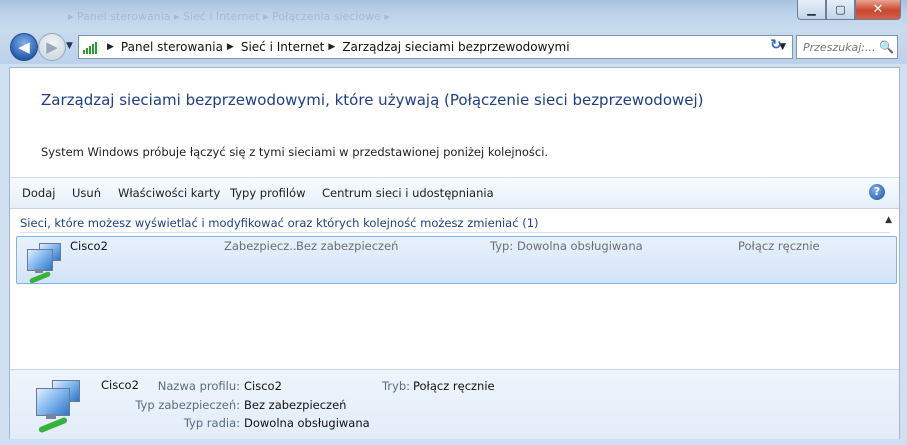 This screenshot has height=445, width=907. I want to click on caption-buttons: ▁ ▢ ✕, so click(849, 10).